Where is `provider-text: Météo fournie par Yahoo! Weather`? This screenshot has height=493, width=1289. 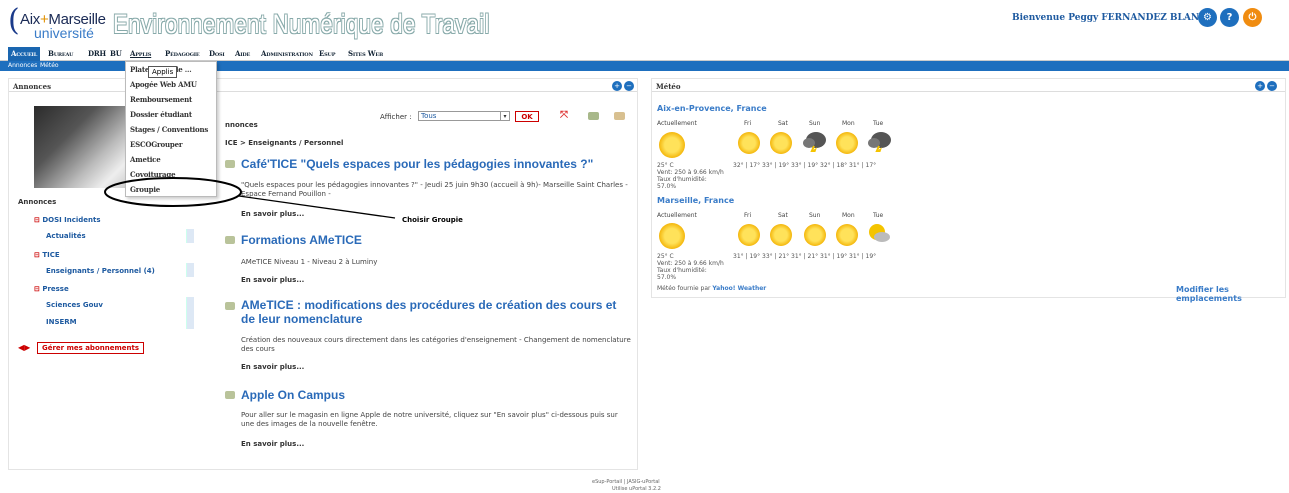 provider-text: Météo fournie par Yahoo! Weather is located at coordinates (712, 288).